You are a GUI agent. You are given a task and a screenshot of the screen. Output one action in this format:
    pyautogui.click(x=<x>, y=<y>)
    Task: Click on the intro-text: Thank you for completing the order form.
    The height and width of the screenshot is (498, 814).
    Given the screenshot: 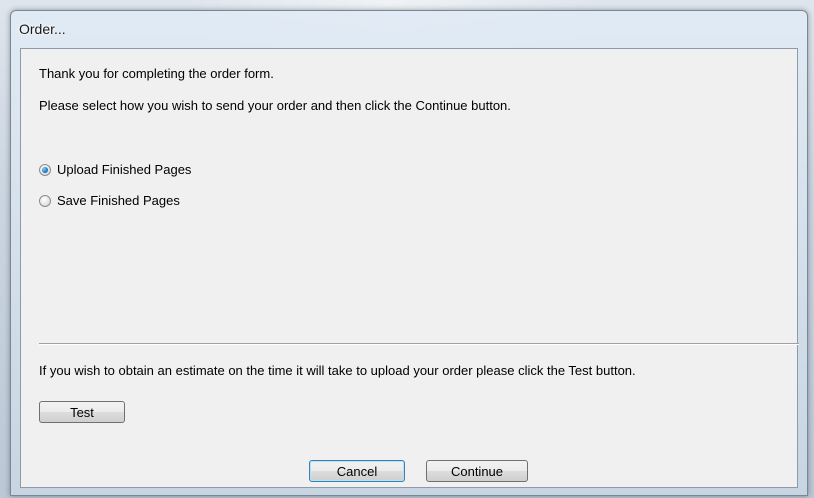 What is the action you would take?
    pyautogui.click(x=156, y=73)
    